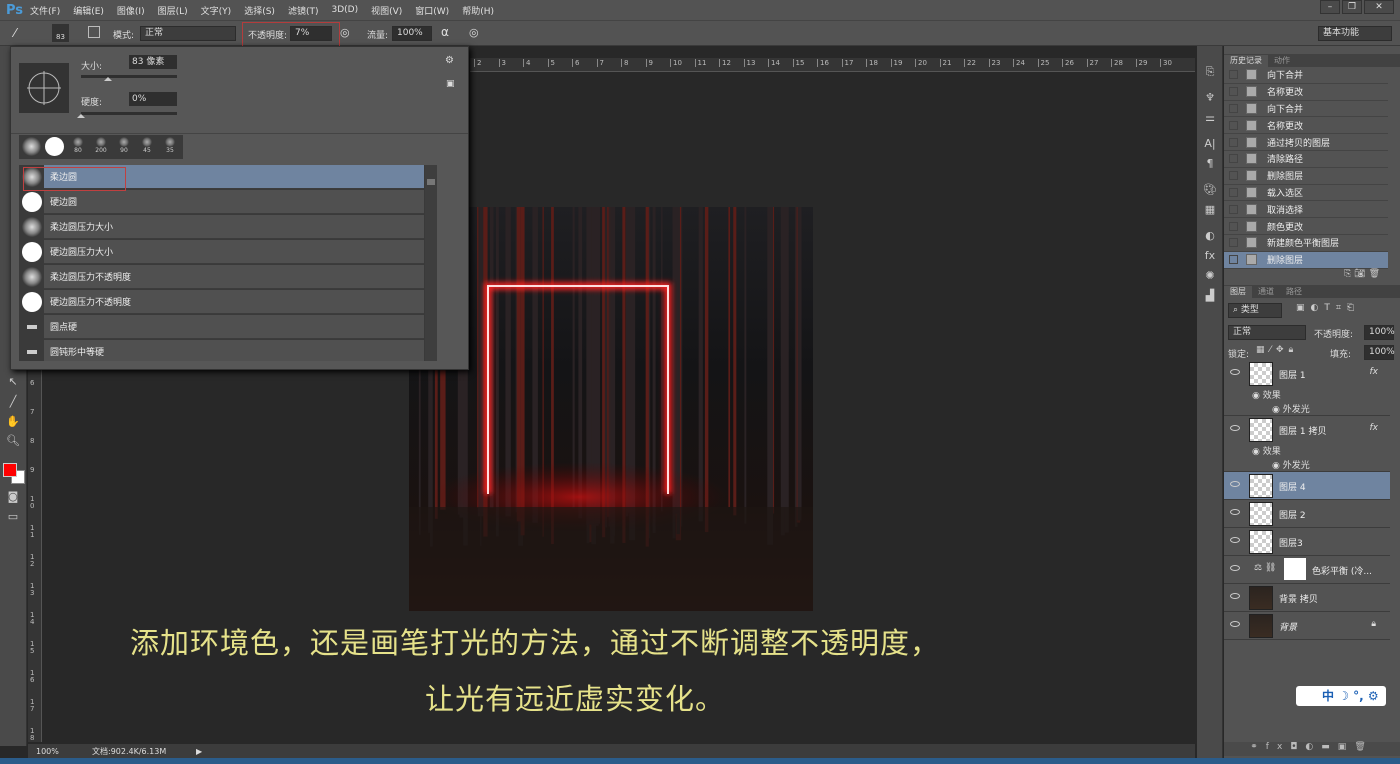 Image resolution: width=1400 pixels, height=764 pixels. I want to click on layer-mask-icon: ◘, so click(1297, 747).